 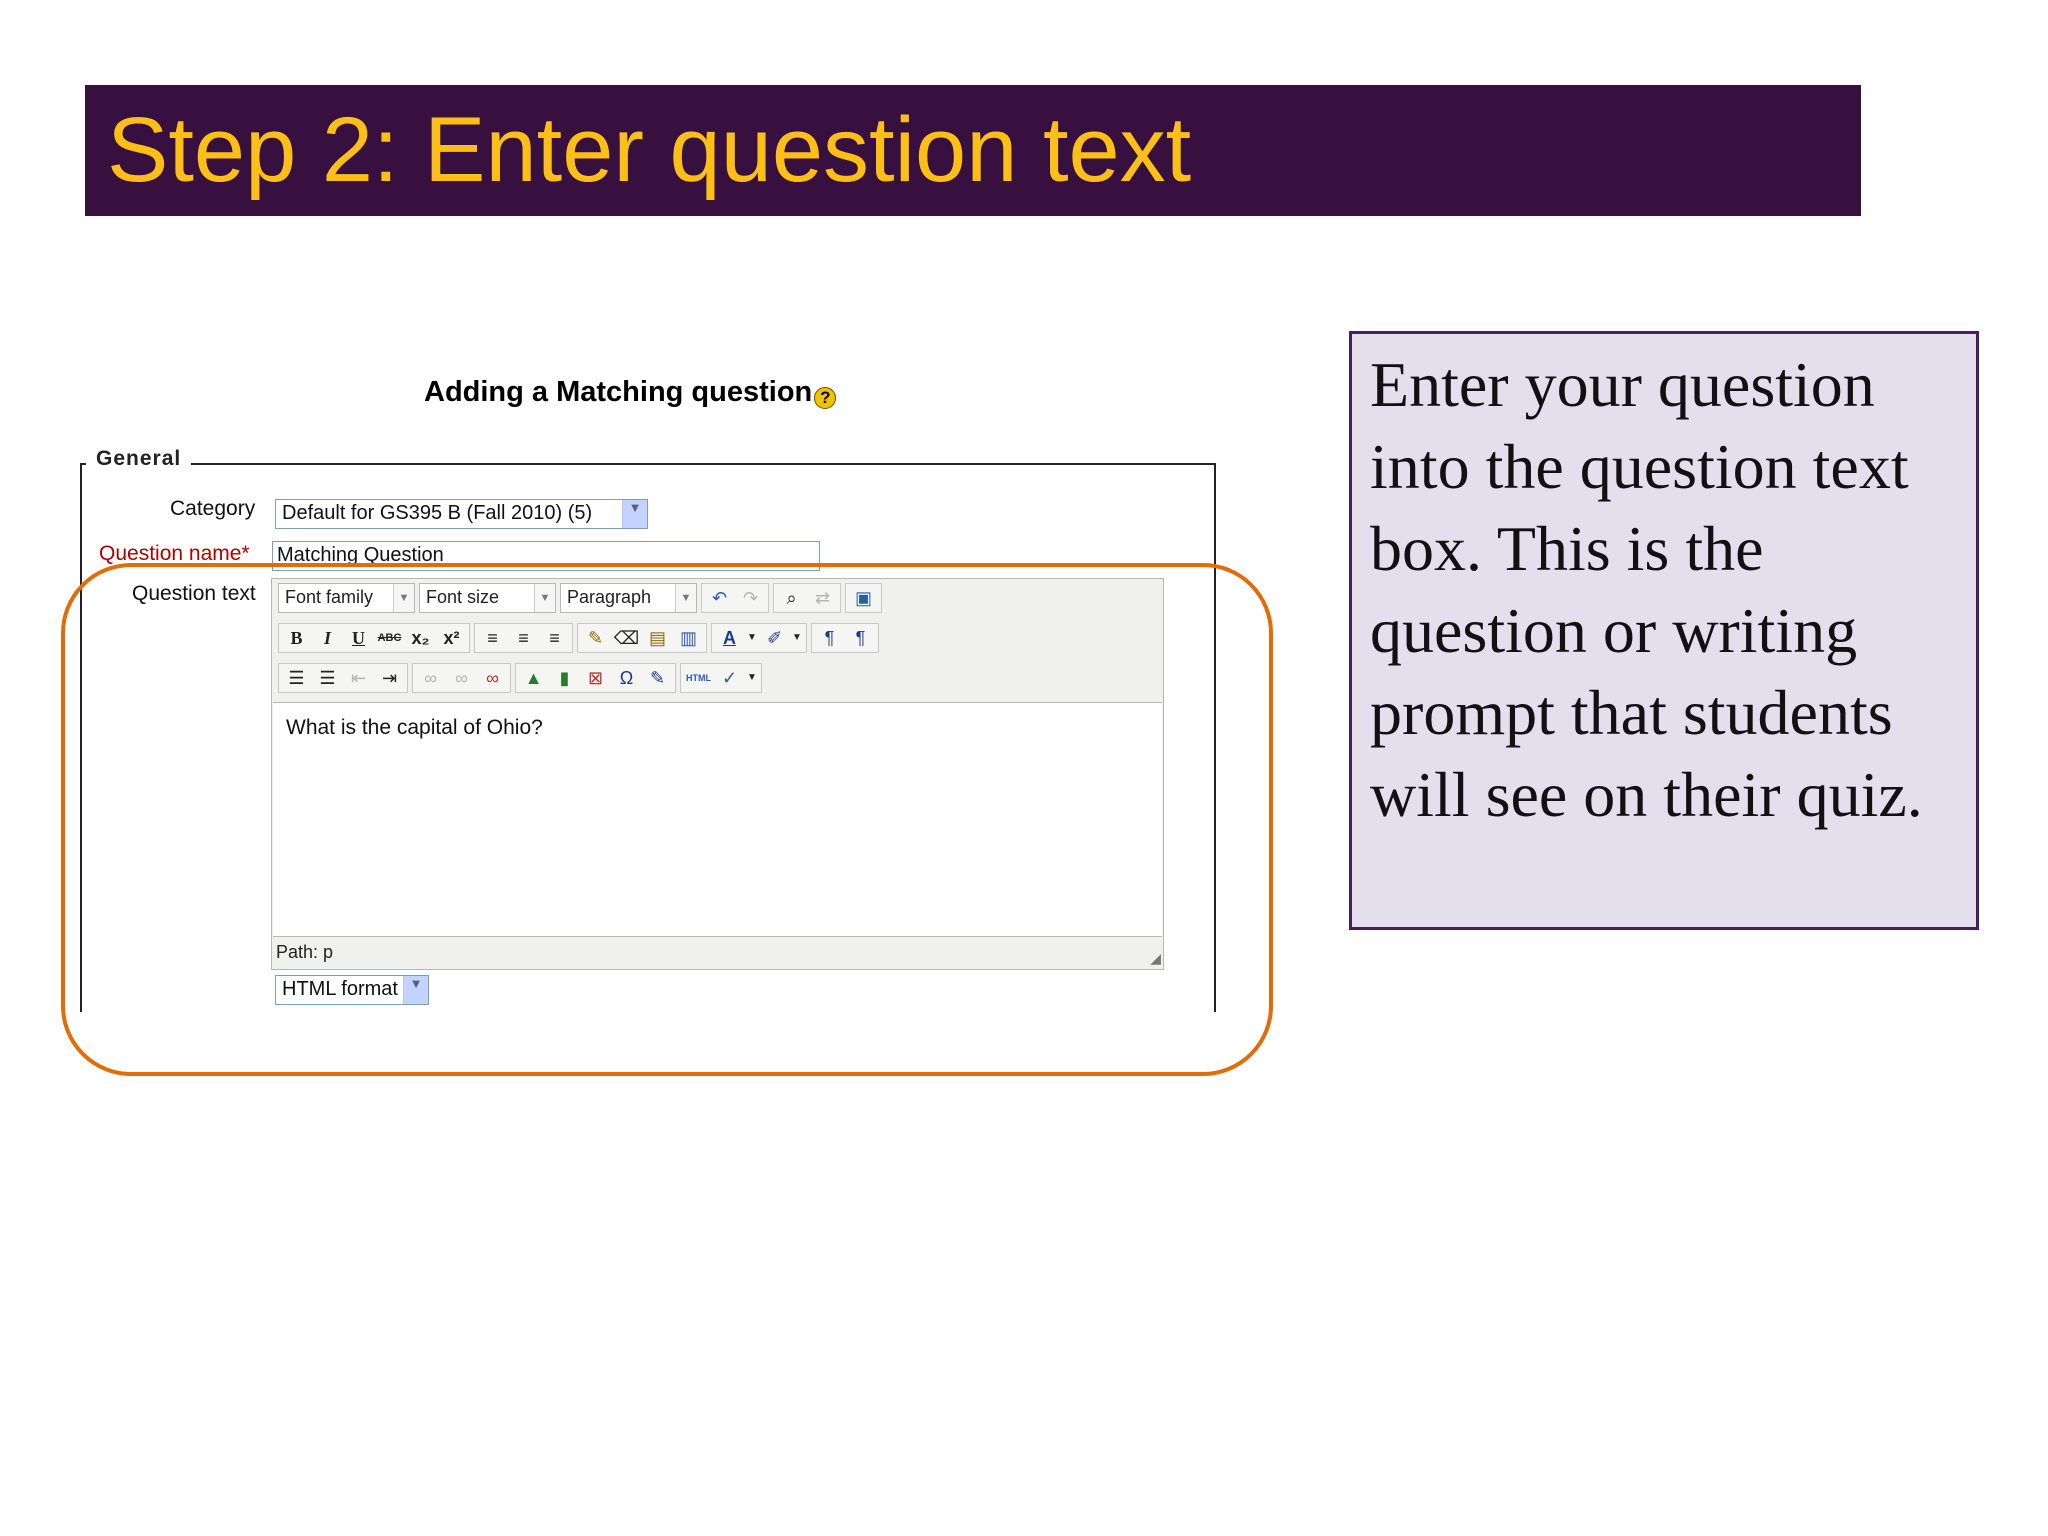 I want to click on form-heading: Adding a Matching question?, so click(x=630, y=392).